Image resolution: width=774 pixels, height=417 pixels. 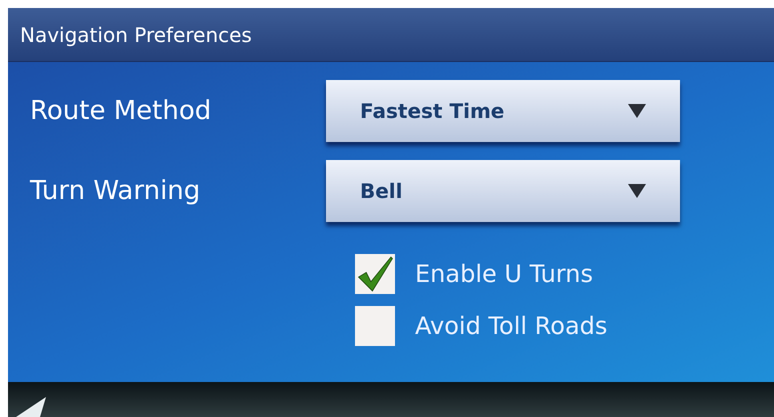 What do you see at coordinates (115, 191) in the screenshot?
I see `setting-label: Turn Warning` at bounding box center [115, 191].